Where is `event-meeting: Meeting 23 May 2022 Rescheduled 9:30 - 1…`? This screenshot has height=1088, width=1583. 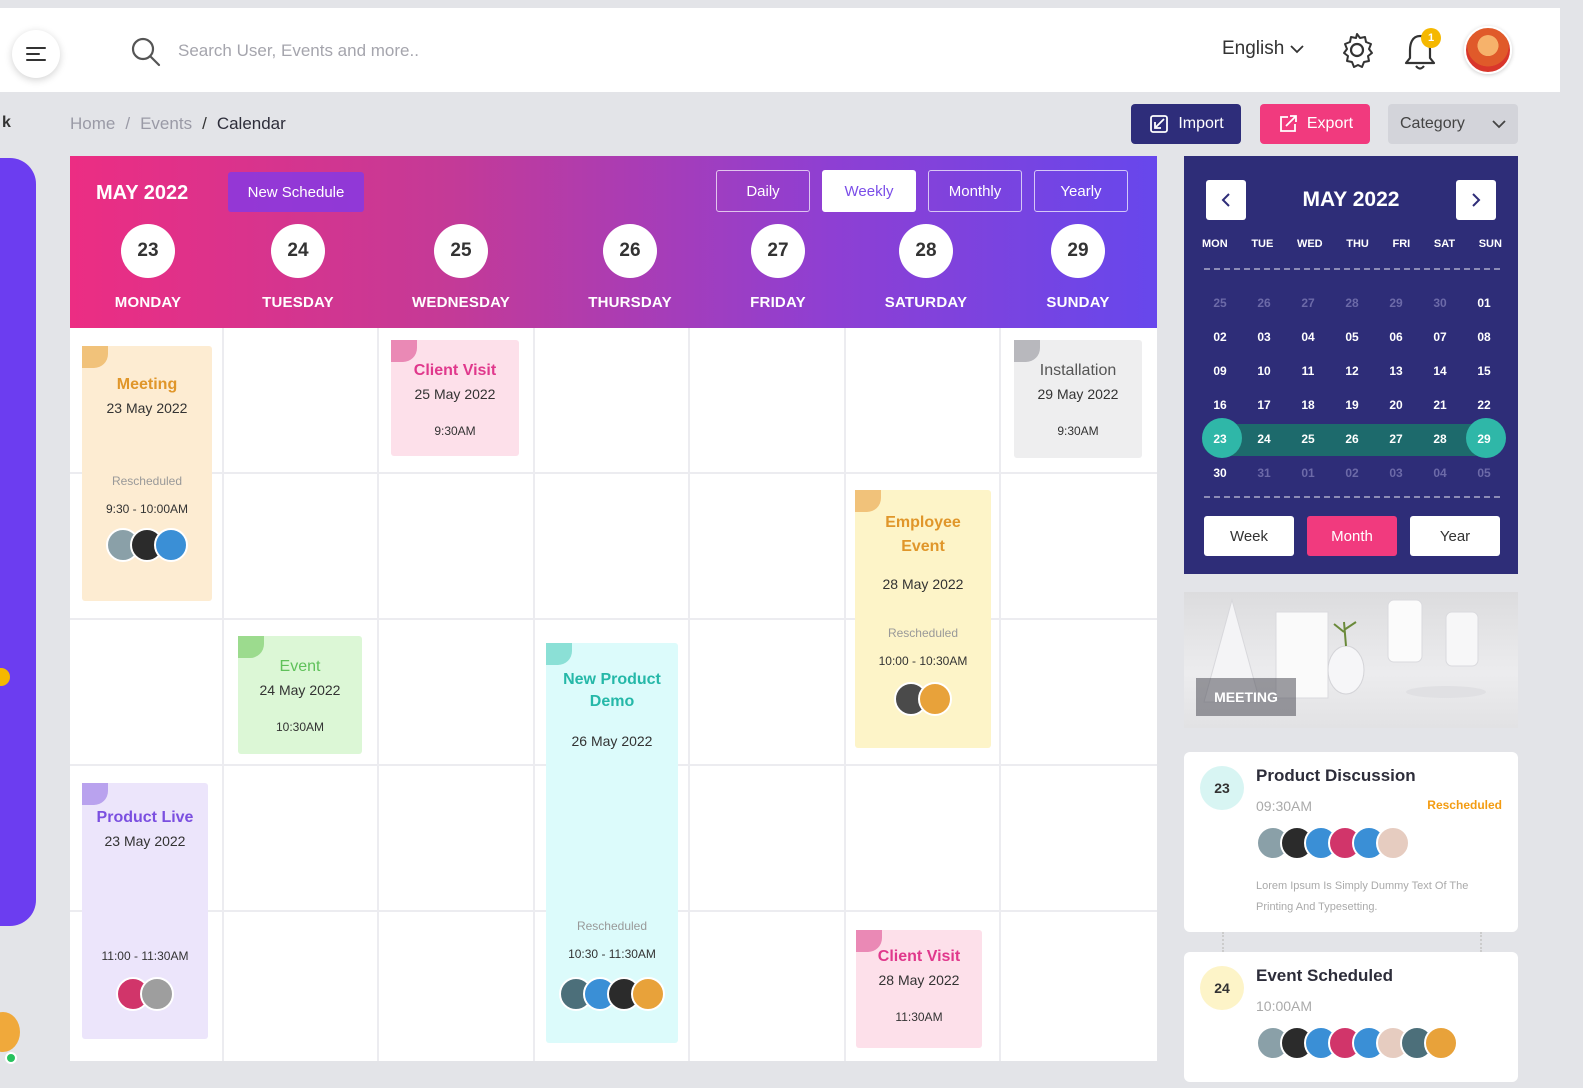
event-meeting: Meeting 23 May 2022 Rescheduled 9:30 - 1… is located at coordinates (147, 473).